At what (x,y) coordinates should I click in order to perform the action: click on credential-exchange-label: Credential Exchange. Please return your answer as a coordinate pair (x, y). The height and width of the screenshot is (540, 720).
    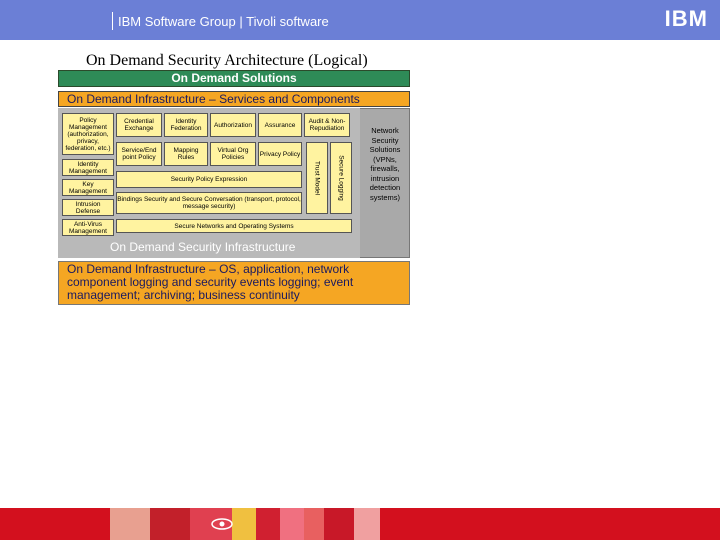
    Looking at the image, I should click on (139, 125).